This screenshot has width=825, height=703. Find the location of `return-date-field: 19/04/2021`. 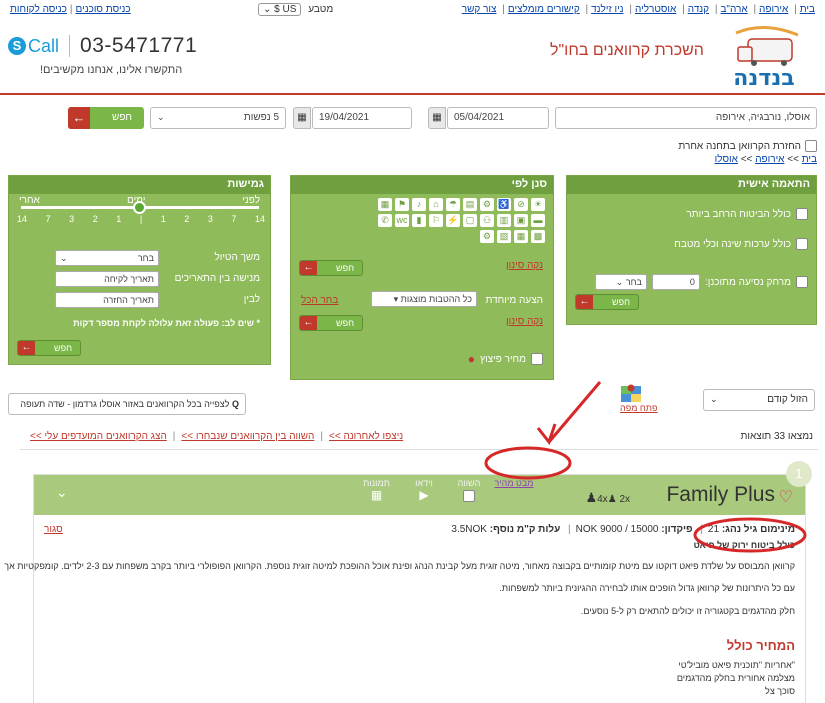

return-date-field: 19/04/2021 is located at coordinates (362, 118).